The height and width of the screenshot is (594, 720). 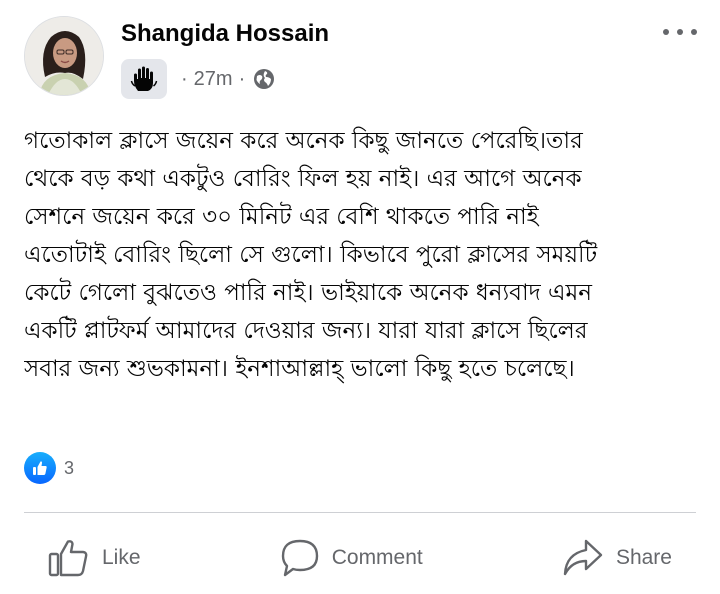 I want to click on author-avatar, so click(x=64, y=56).